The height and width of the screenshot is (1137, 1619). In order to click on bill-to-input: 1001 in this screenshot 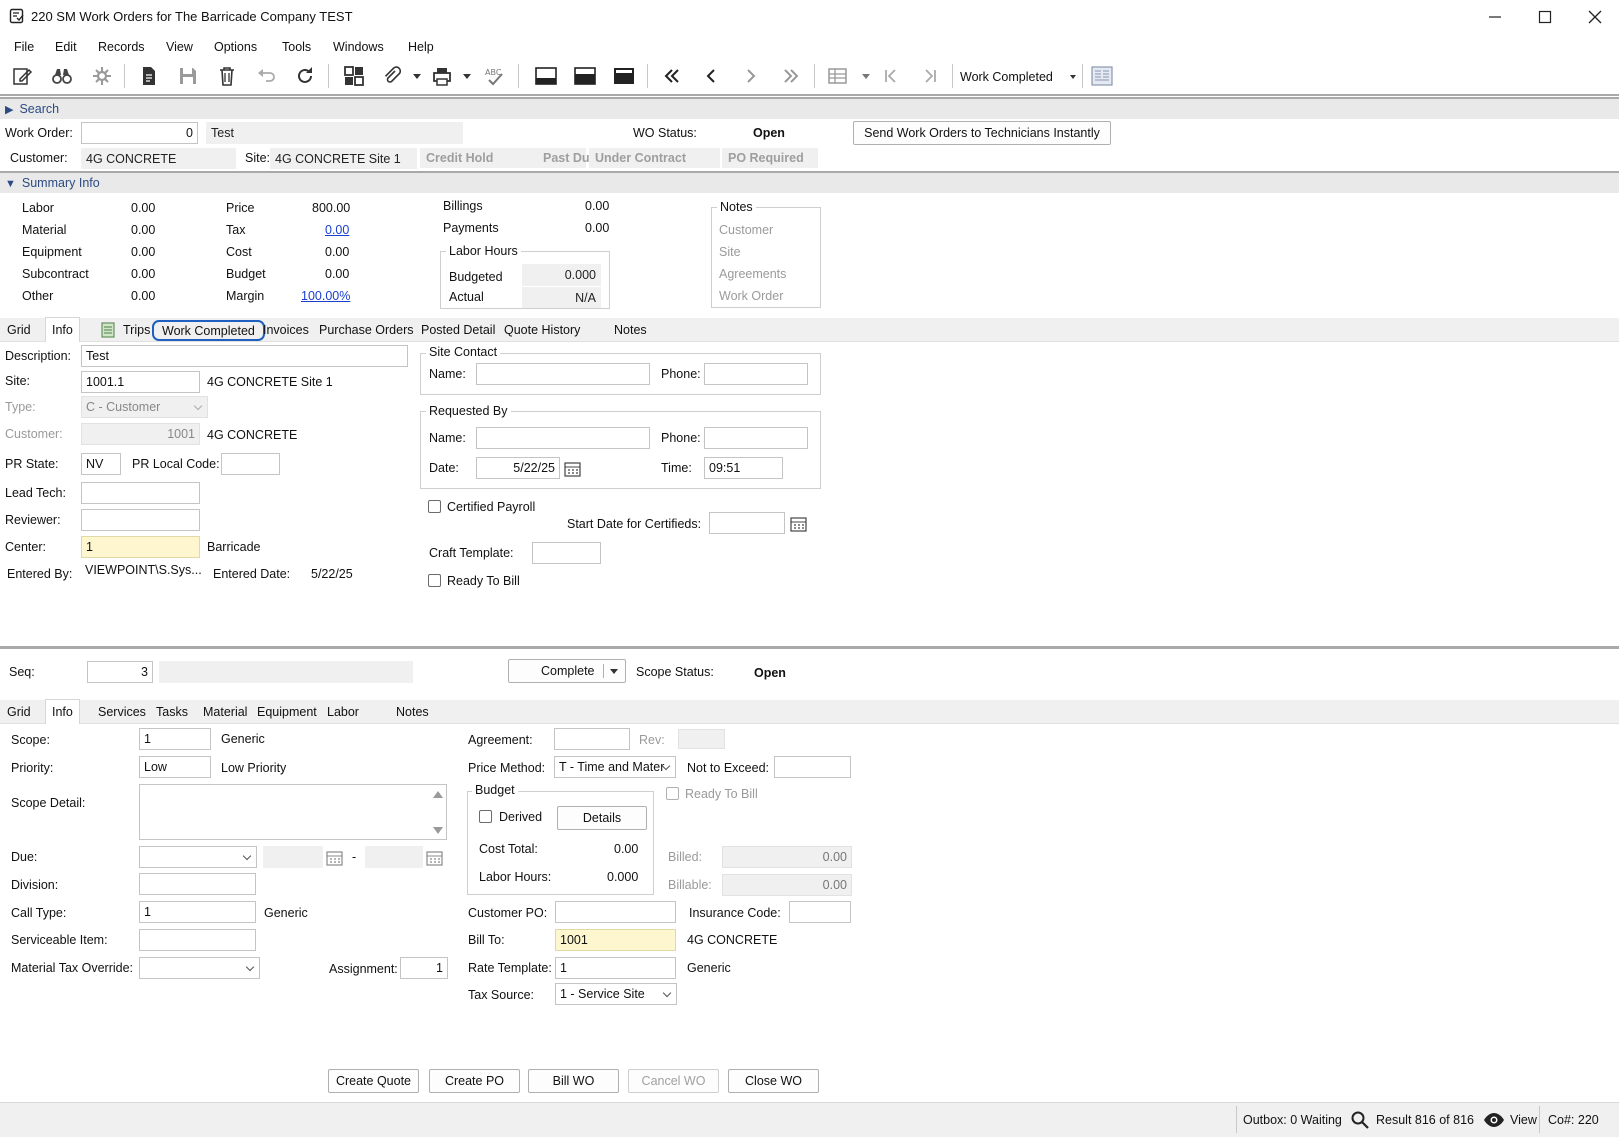, I will do `click(615, 940)`.